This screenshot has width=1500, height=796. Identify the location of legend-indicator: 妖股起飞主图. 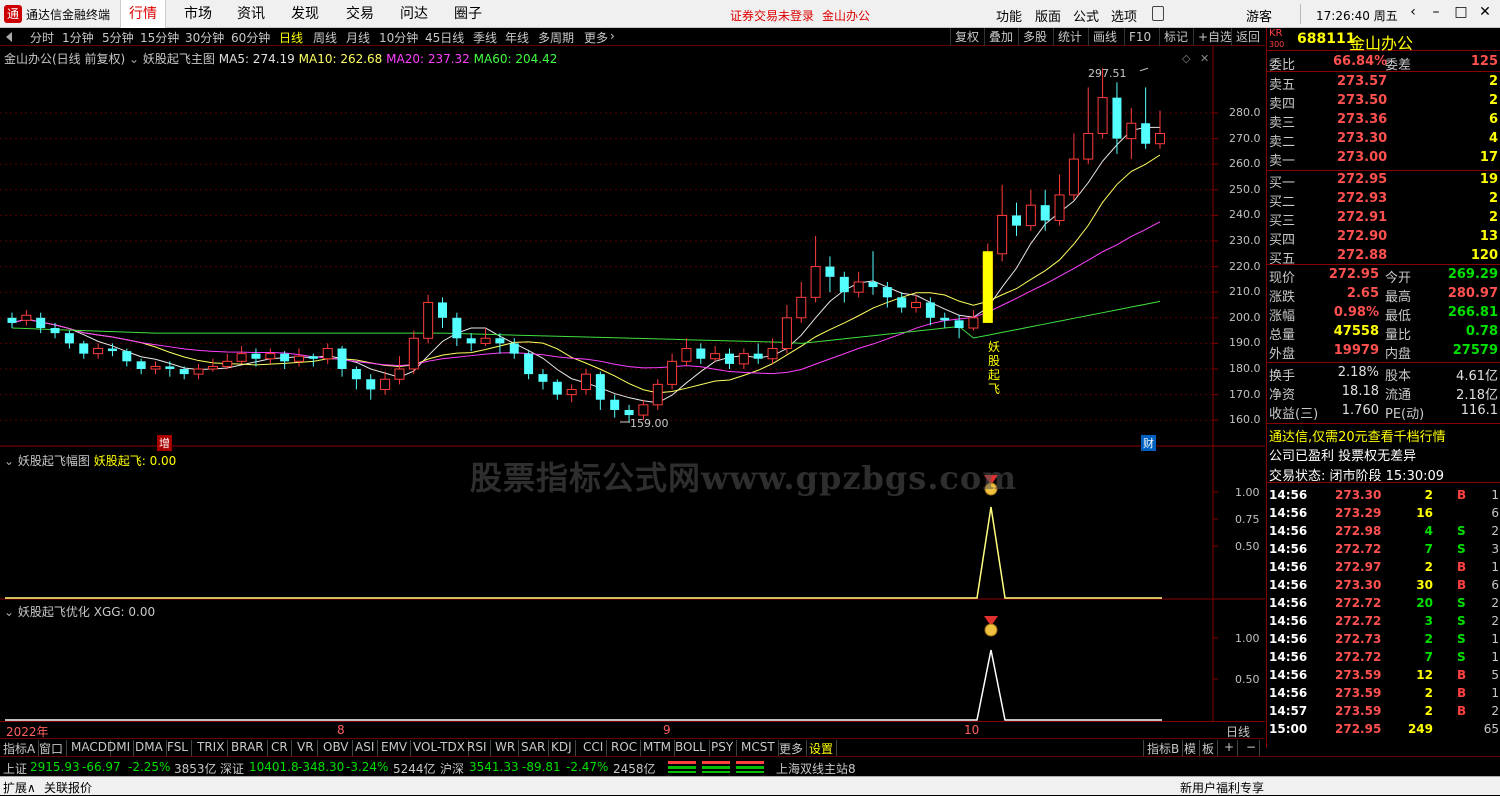
(179, 59).